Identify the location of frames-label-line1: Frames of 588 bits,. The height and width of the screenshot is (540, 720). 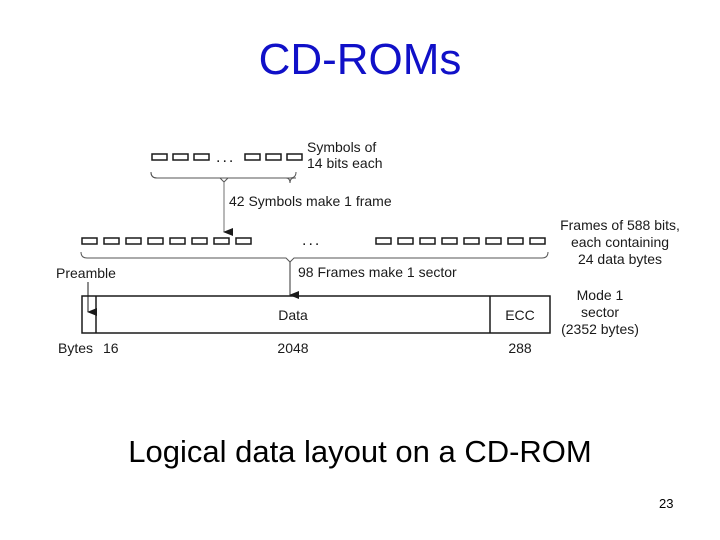
(620, 225).